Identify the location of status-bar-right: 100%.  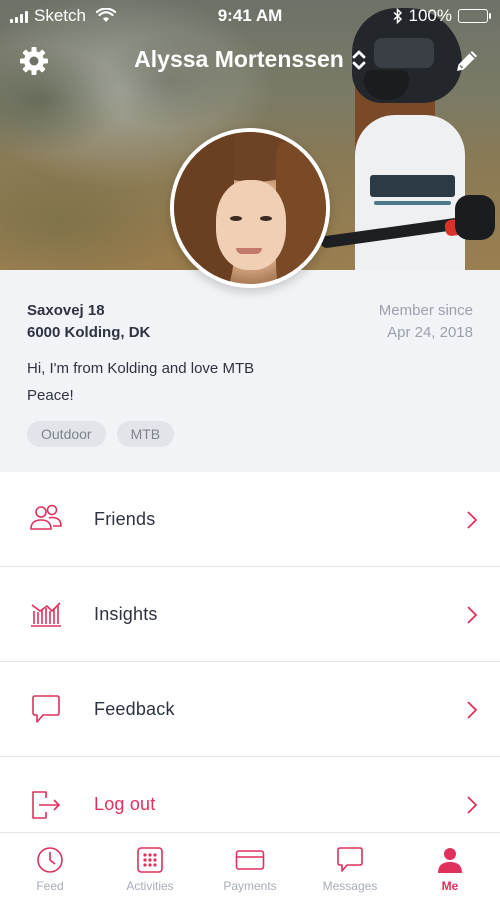
(442, 16).